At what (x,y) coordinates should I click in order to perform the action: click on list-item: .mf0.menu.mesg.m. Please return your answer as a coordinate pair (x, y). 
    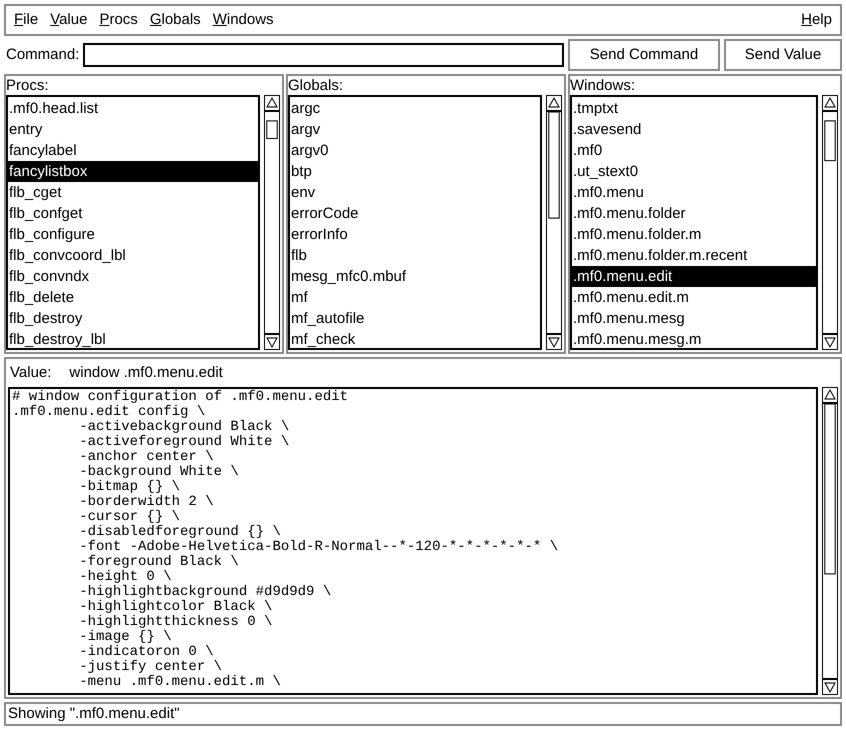
    Looking at the image, I should click on (694, 338).